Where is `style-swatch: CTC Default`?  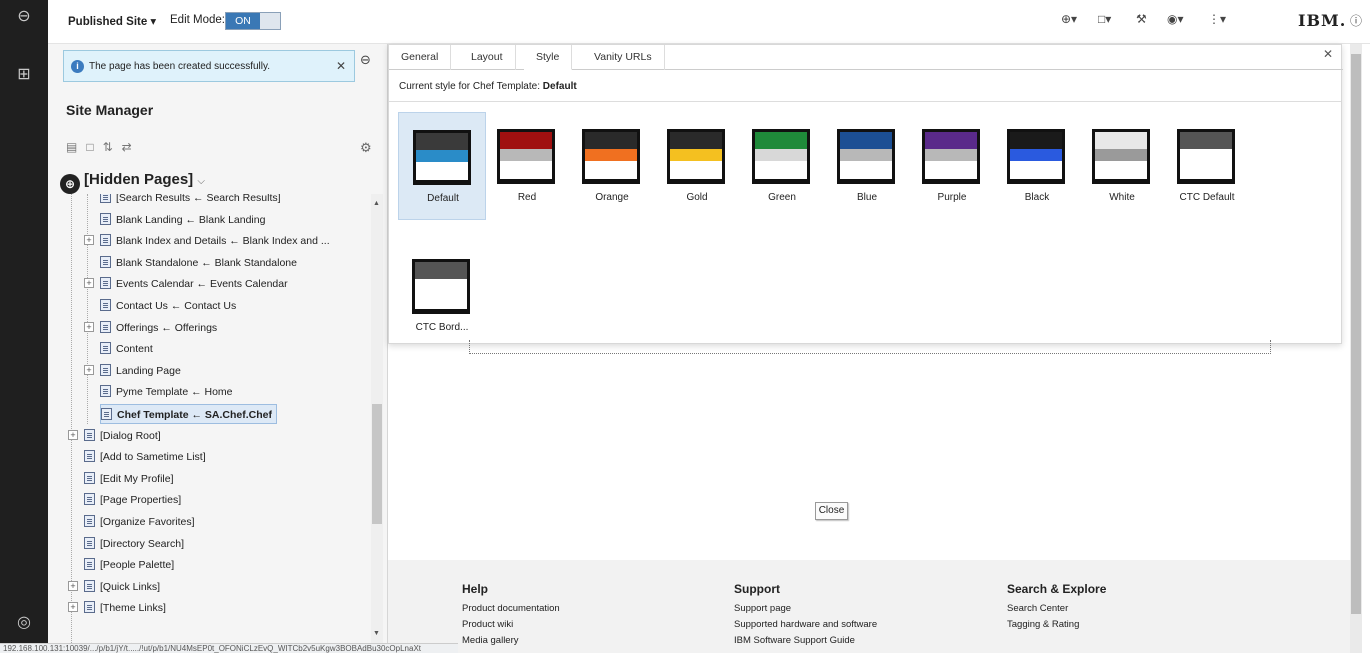
style-swatch: CTC Default is located at coordinates (1207, 166).